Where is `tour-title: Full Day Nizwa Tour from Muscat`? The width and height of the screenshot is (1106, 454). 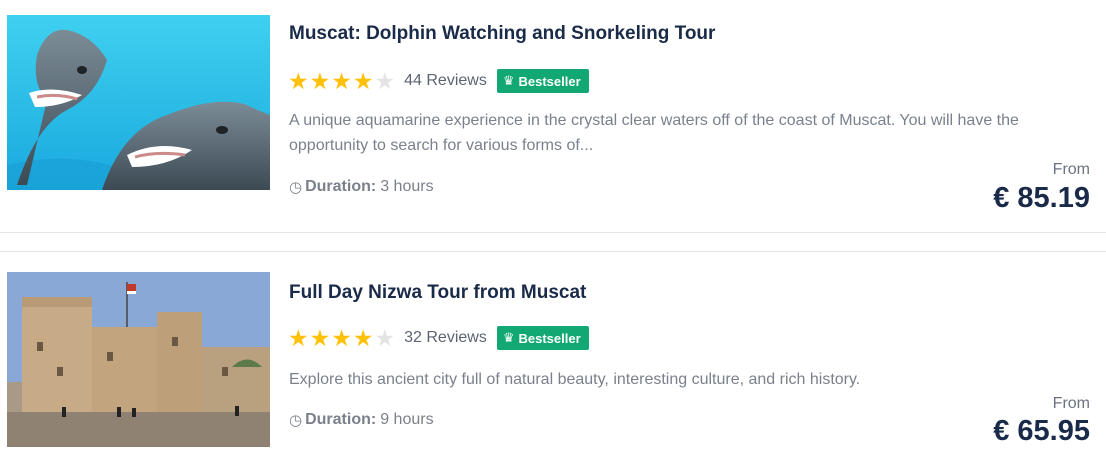 tour-title: Full Day Nizwa Tour from Muscat is located at coordinates (437, 293).